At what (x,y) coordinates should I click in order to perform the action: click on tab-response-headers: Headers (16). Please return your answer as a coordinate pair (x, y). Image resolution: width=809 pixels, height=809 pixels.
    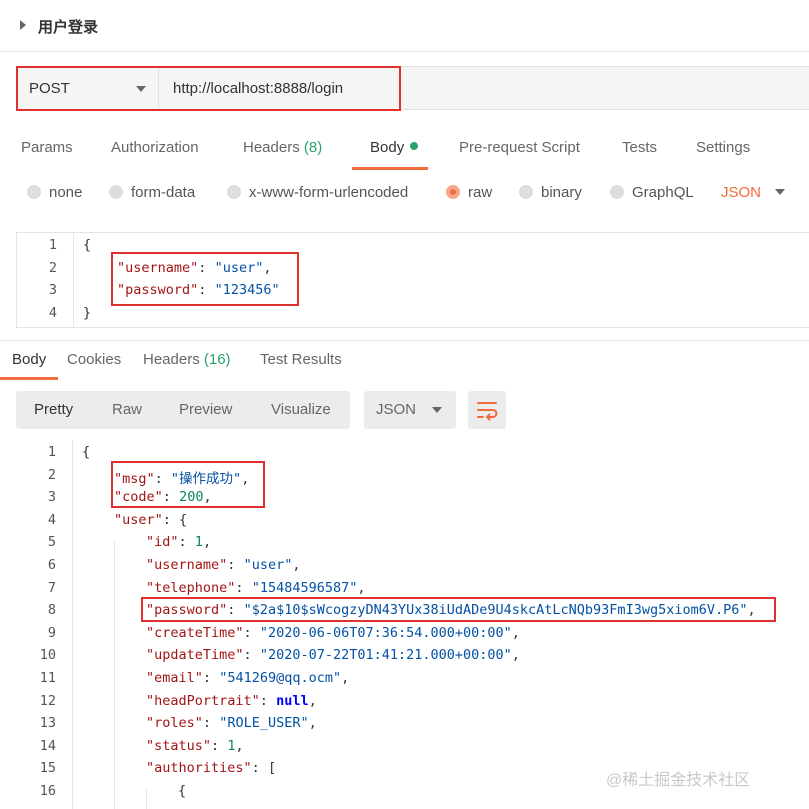
    Looking at the image, I should click on (187, 359).